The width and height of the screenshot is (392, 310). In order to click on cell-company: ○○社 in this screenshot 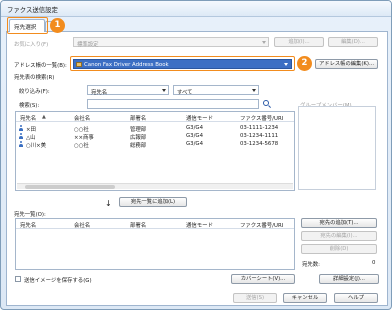, I will do `click(81, 146)`.